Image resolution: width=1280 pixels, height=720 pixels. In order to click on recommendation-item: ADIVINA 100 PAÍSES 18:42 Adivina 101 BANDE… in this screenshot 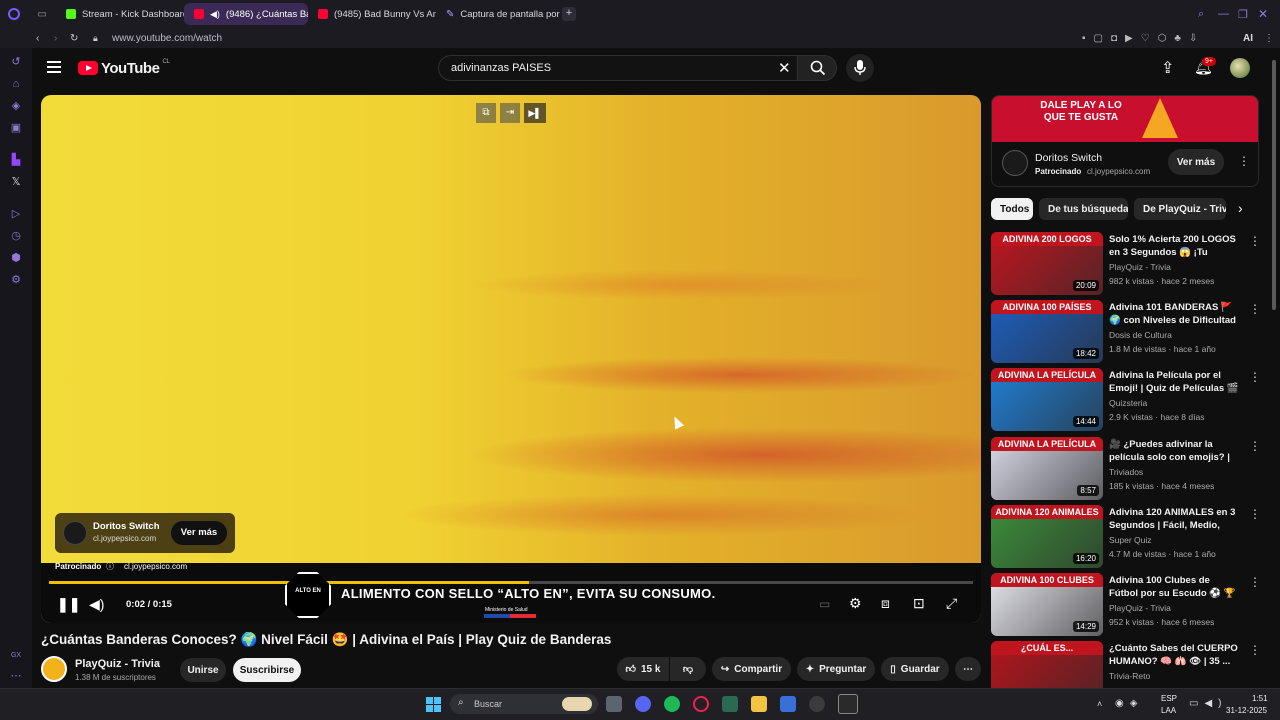, I will do `click(1125, 332)`.